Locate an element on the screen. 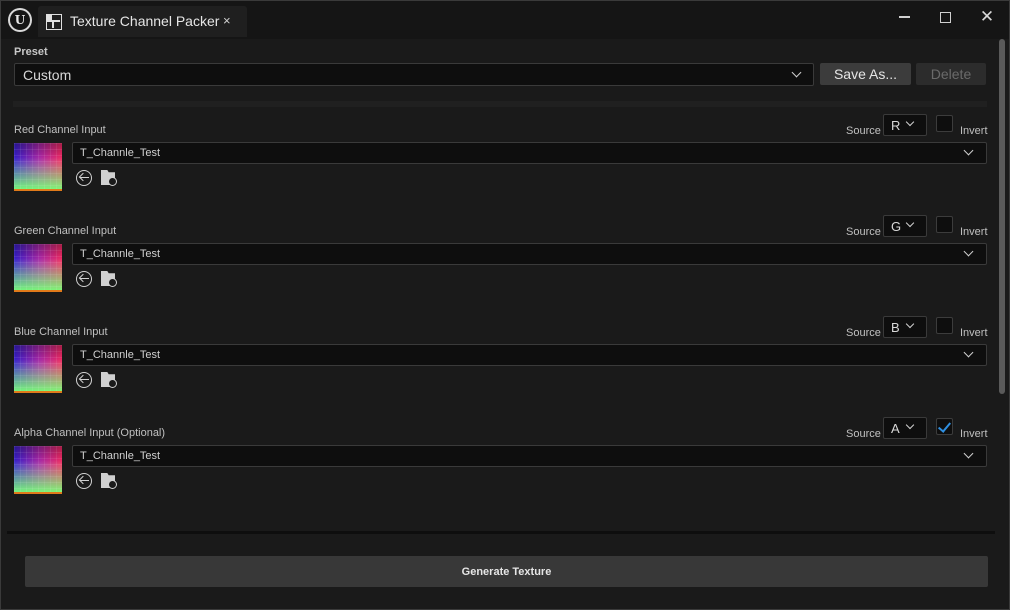 The height and width of the screenshot is (610, 1010). vertical-scrollbar is located at coordinates (1002, 286).